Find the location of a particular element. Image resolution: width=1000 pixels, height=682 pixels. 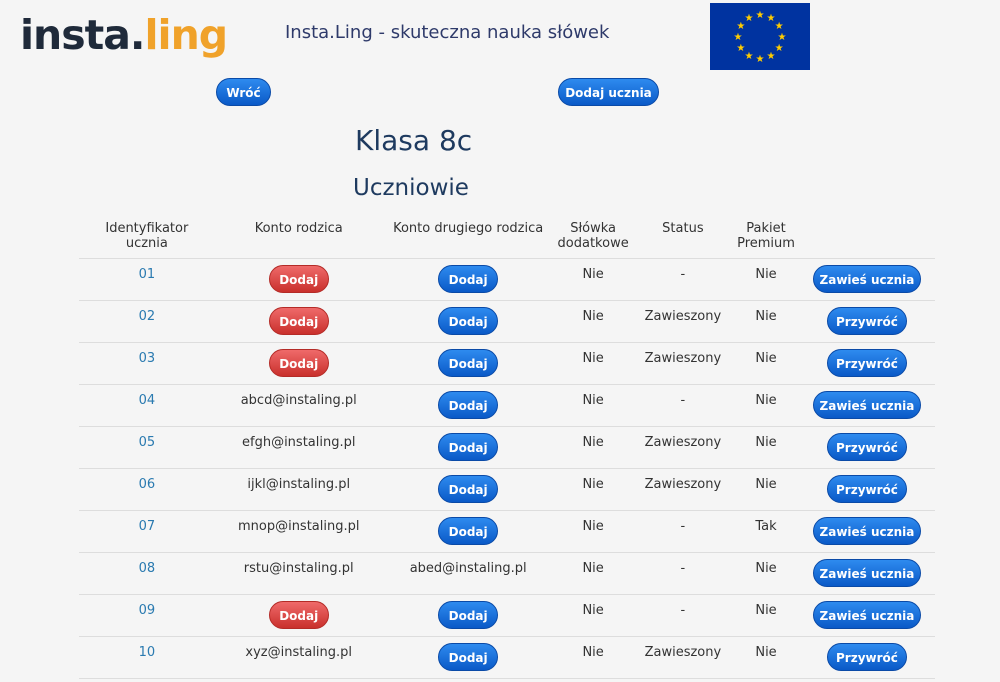

suspend-student-cell: Zawieś ucznia is located at coordinates (866, 279).